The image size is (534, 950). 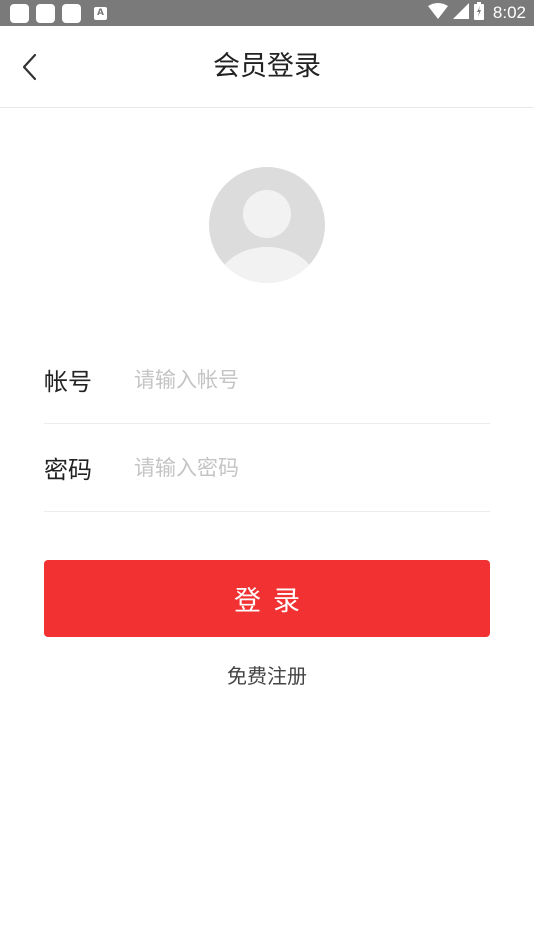 I want to click on status-bar-left: A, so click(x=58, y=13).